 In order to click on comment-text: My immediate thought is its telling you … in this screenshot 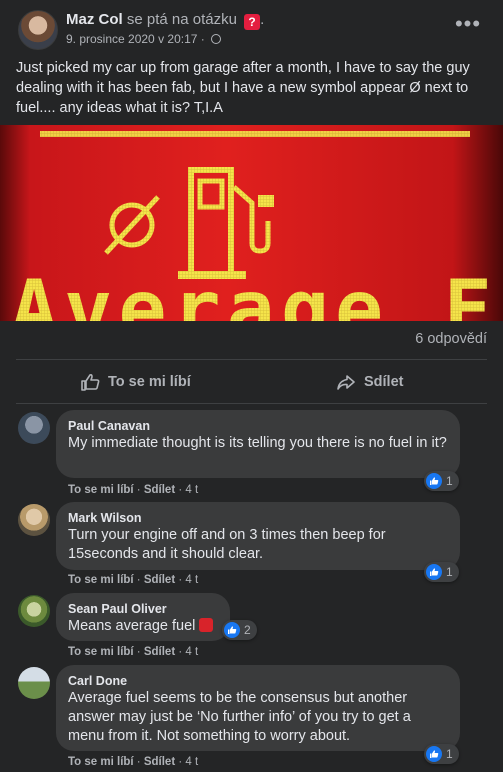, I will do `click(257, 443)`.